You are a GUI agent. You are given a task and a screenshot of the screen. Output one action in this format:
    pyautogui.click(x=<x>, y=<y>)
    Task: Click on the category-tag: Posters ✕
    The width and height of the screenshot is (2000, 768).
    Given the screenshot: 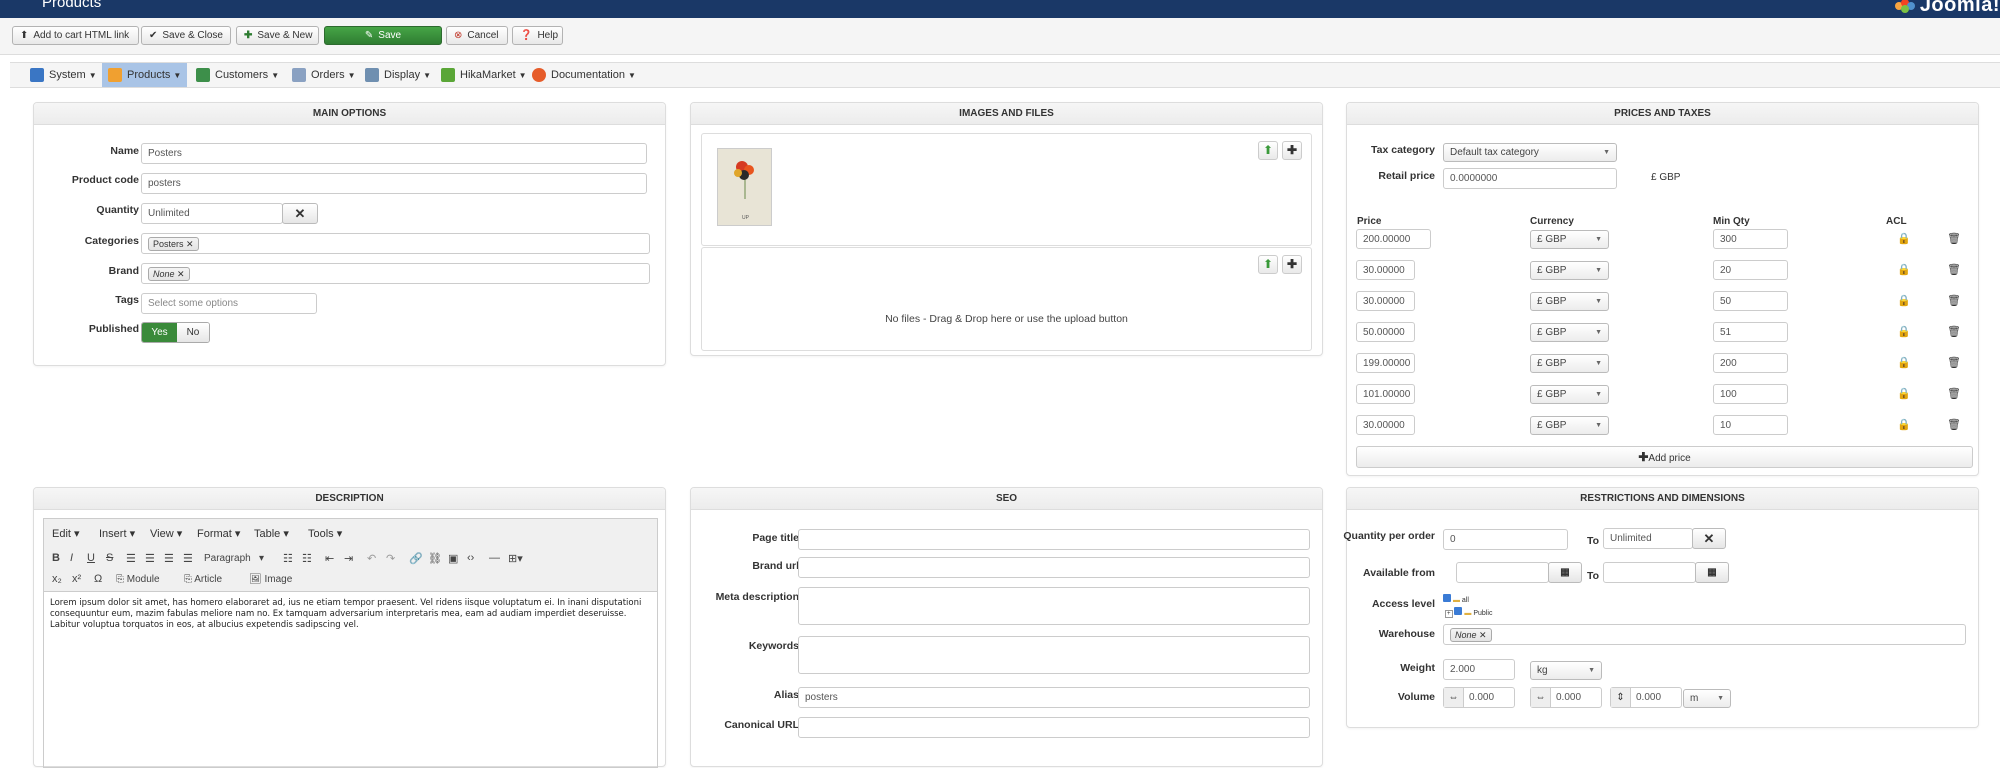 What is the action you would take?
    pyautogui.click(x=173, y=244)
    